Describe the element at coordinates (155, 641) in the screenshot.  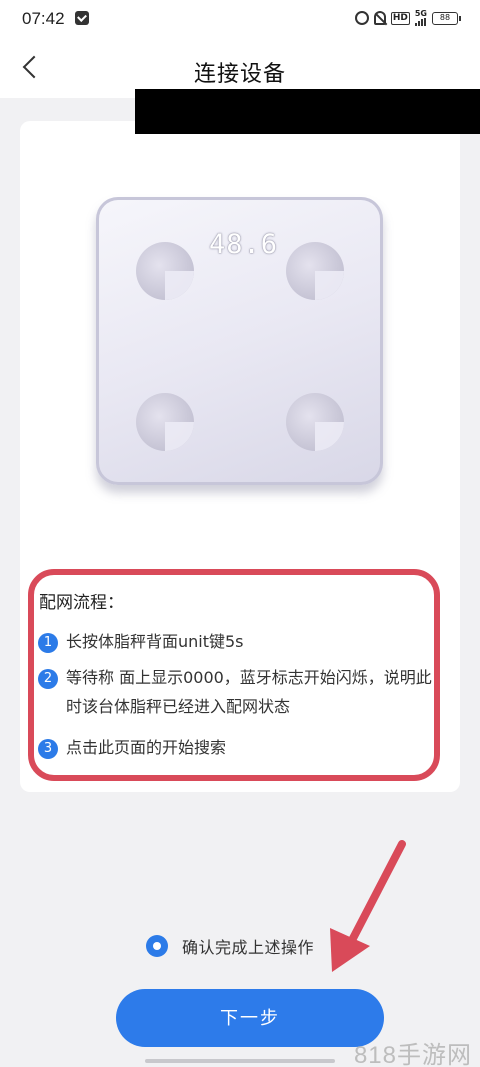
I see `step-text: 长按体脂秤背面unit键5s` at that location.